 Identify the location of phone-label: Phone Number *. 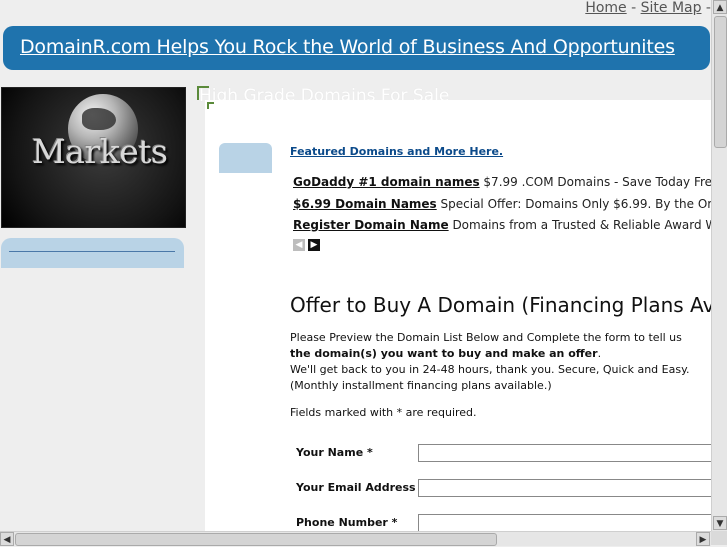
(347, 522).